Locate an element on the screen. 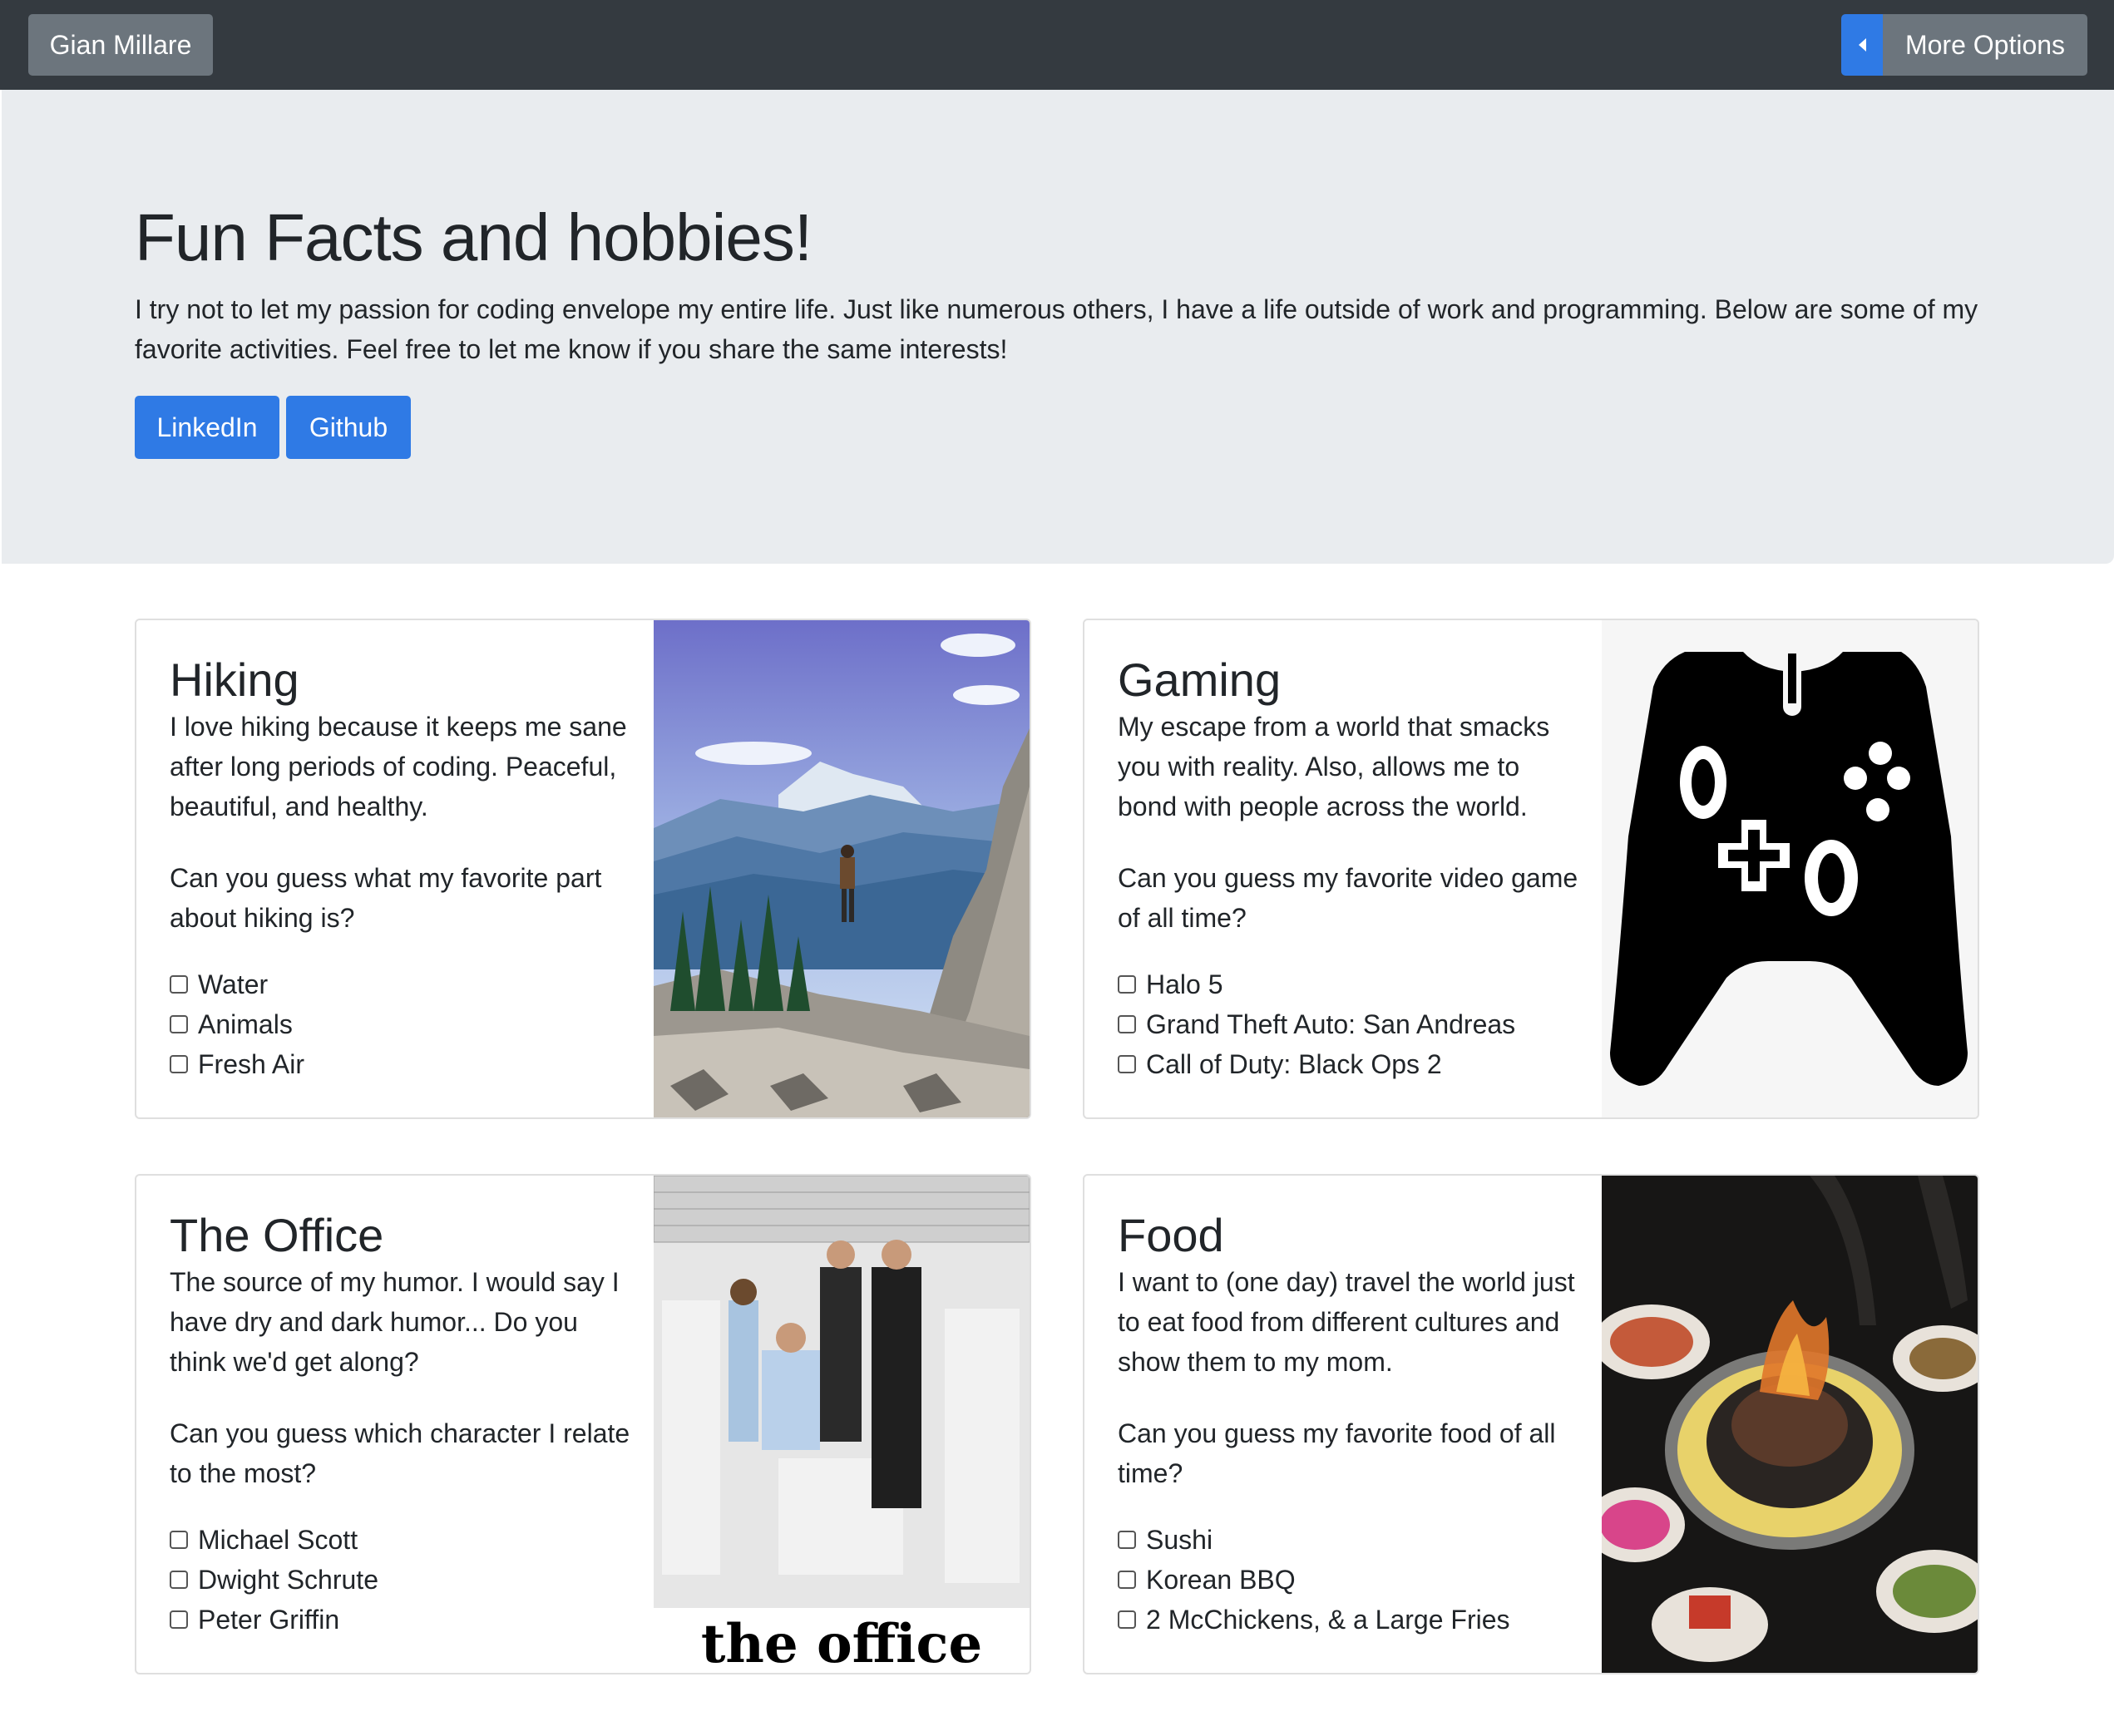 The image size is (2114, 1736). game-controller-icon is located at coordinates (1790, 868).